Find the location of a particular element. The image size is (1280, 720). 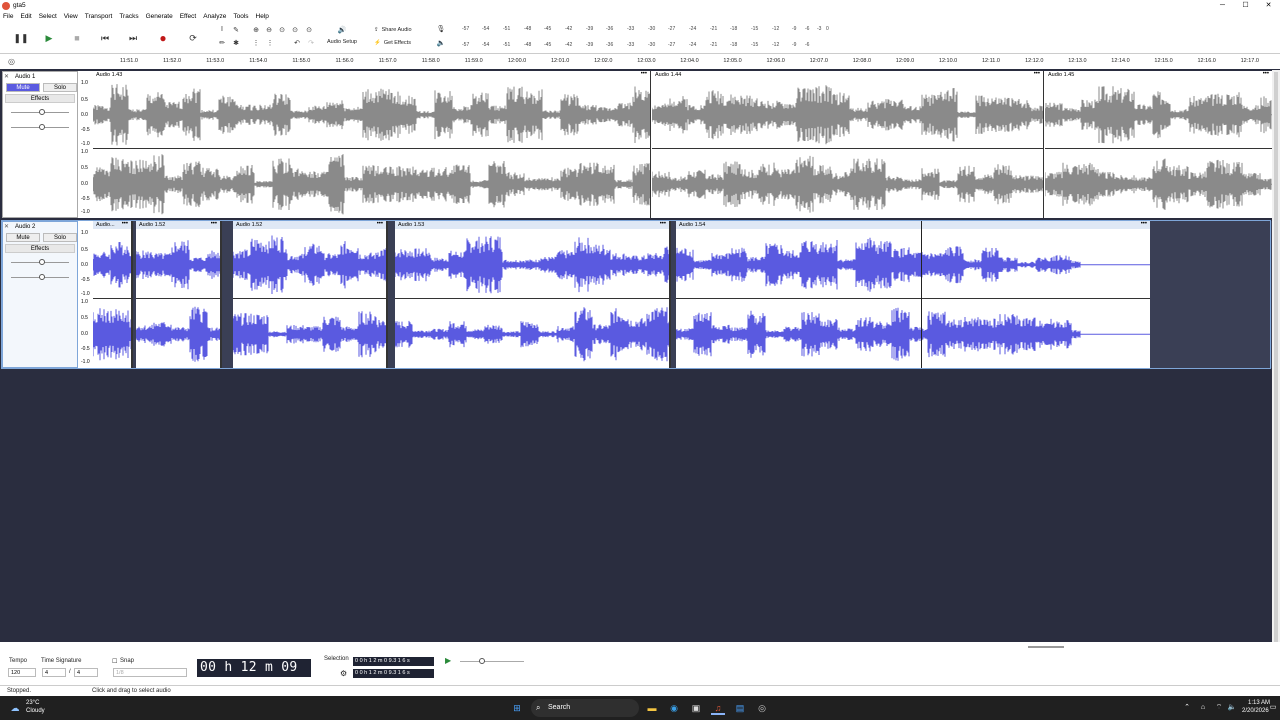

time-signature-numerator: 4 is located at coordinates (54, 672).